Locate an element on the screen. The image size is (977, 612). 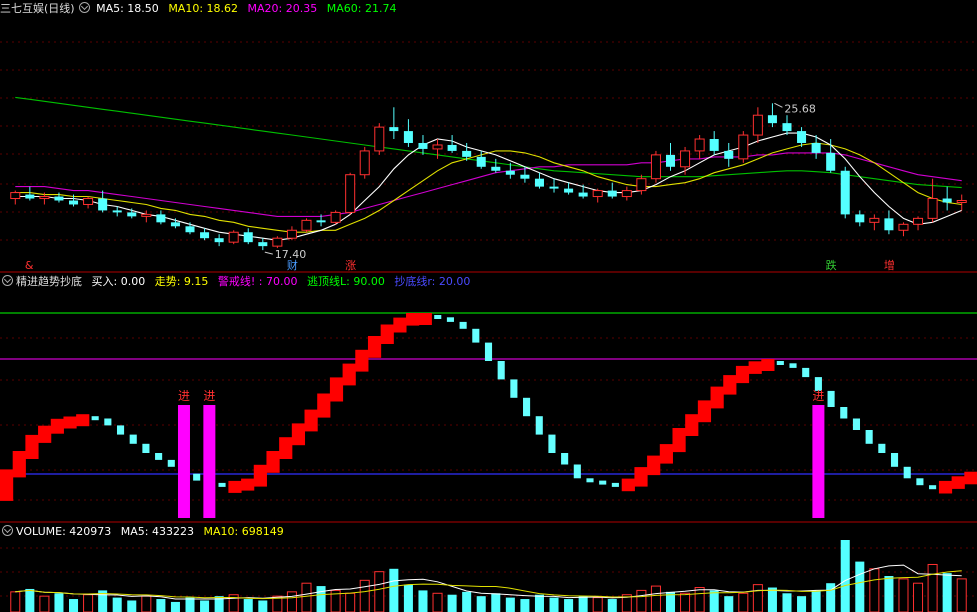
ma60-line is located at coordinates (488, 142).